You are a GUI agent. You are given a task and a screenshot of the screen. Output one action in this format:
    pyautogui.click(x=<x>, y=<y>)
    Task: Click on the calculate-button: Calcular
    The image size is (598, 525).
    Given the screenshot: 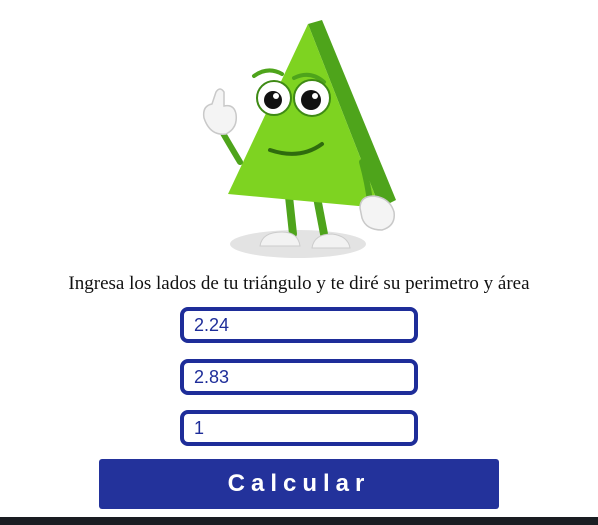 What is the action you would take?
    pyautogui.click(x=299, y=484)
    